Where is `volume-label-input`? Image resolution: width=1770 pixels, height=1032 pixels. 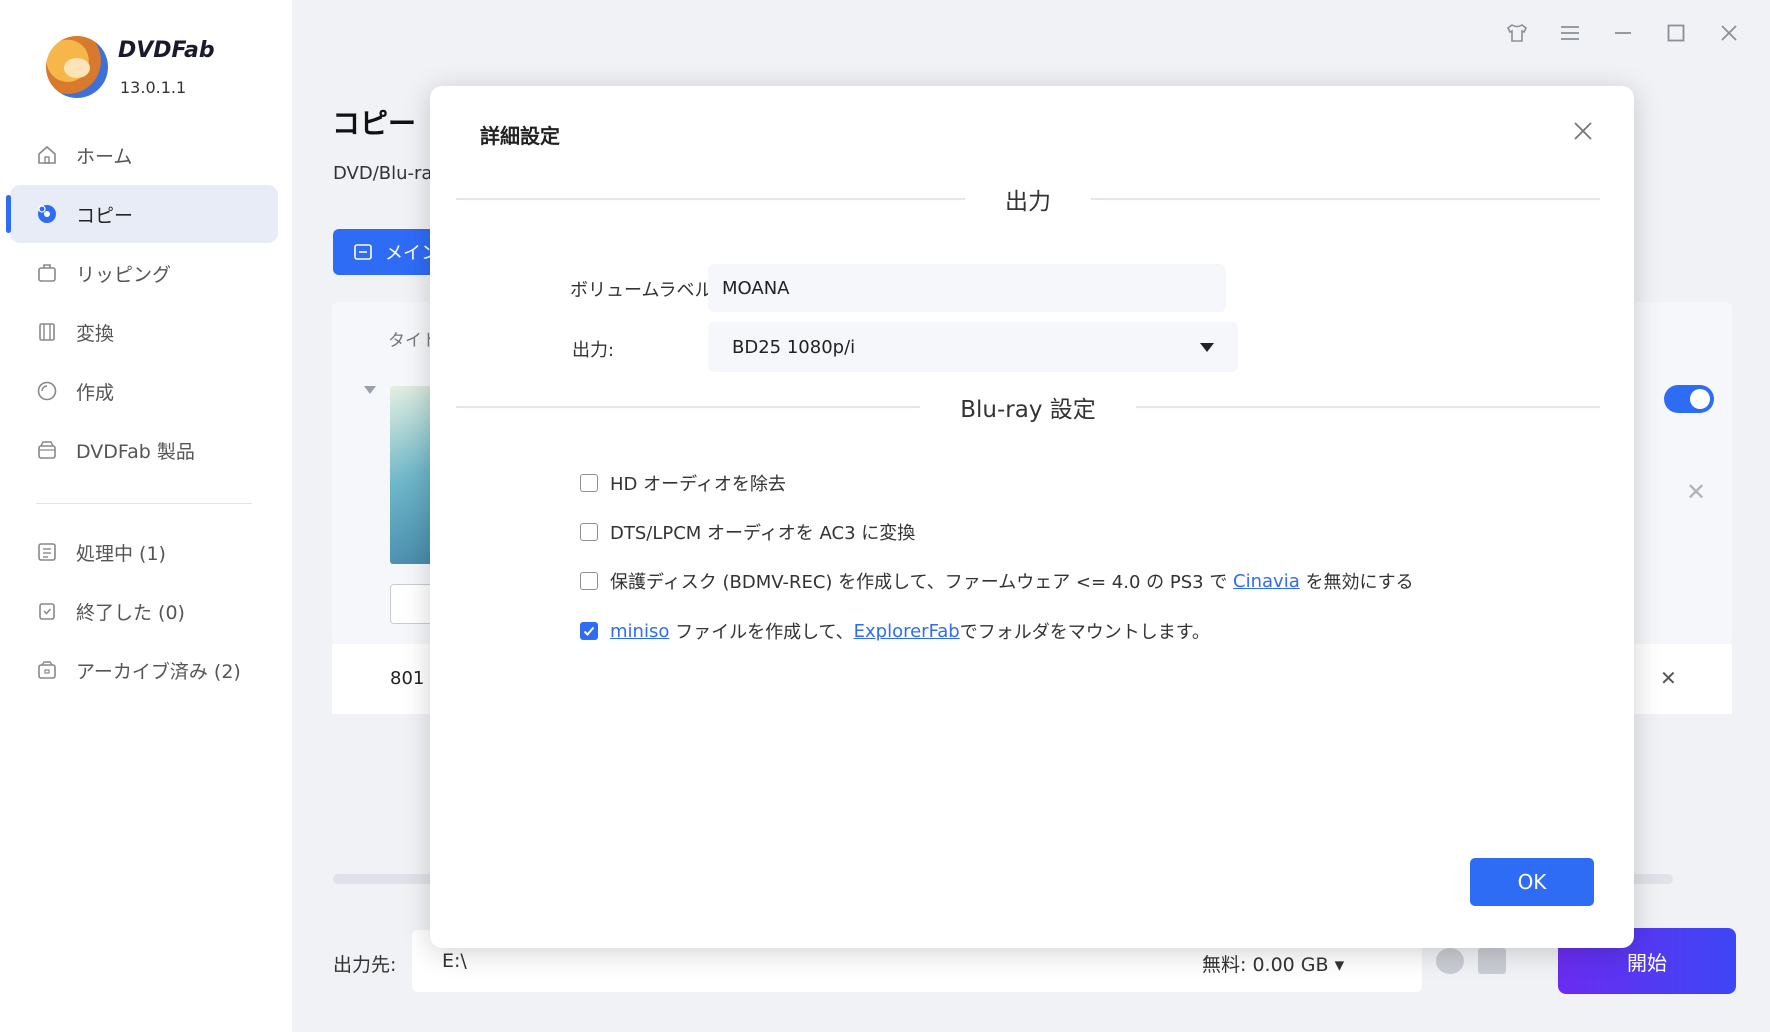
volume-label-input is located at coordinates (967, 288).